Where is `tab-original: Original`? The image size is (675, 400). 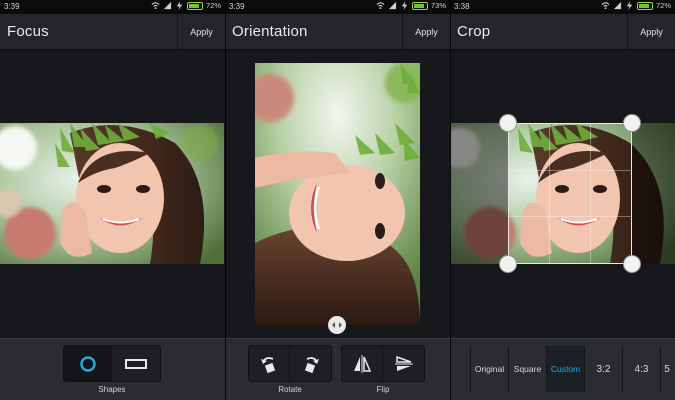 tab-original: Original is located at coordinates (489, 369).